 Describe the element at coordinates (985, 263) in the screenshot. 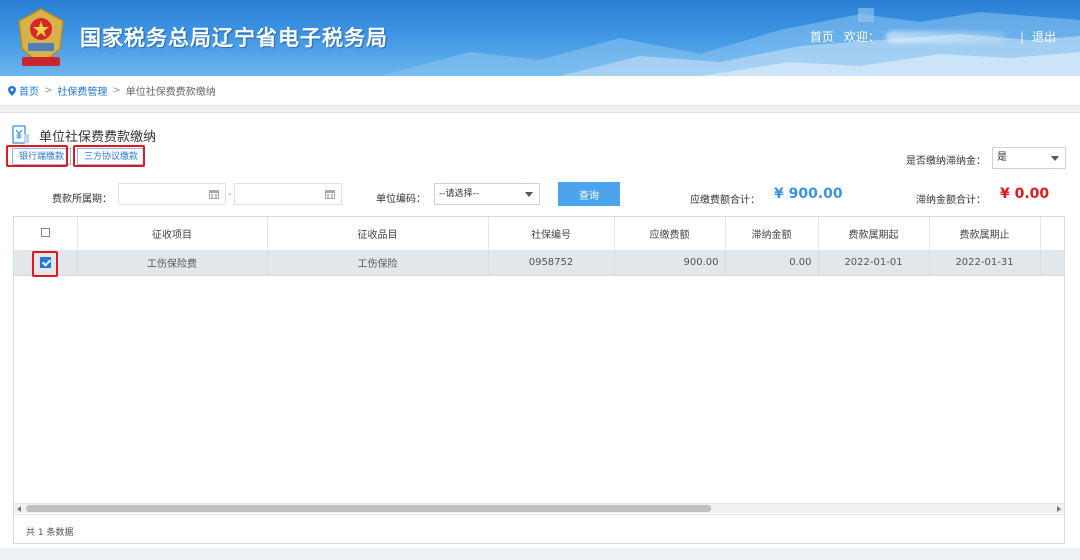

I see `table-cell: 2022-01-31` at that location.